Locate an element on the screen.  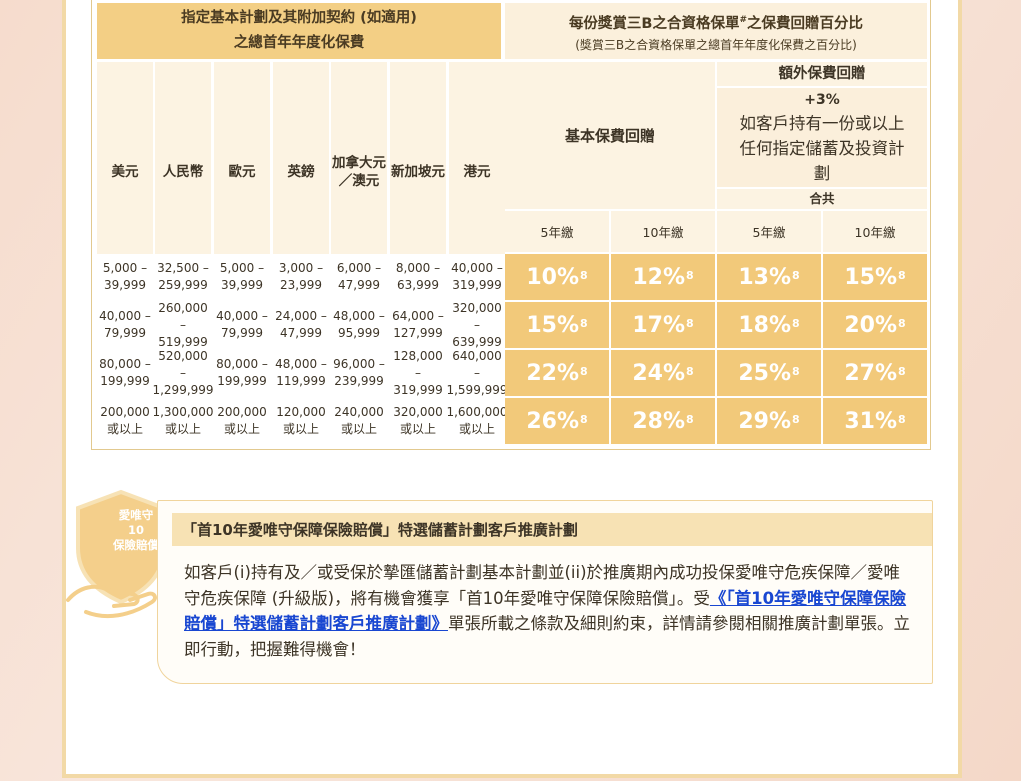
premium-range-text: 48,000 – is located at coordinates (301, 364).